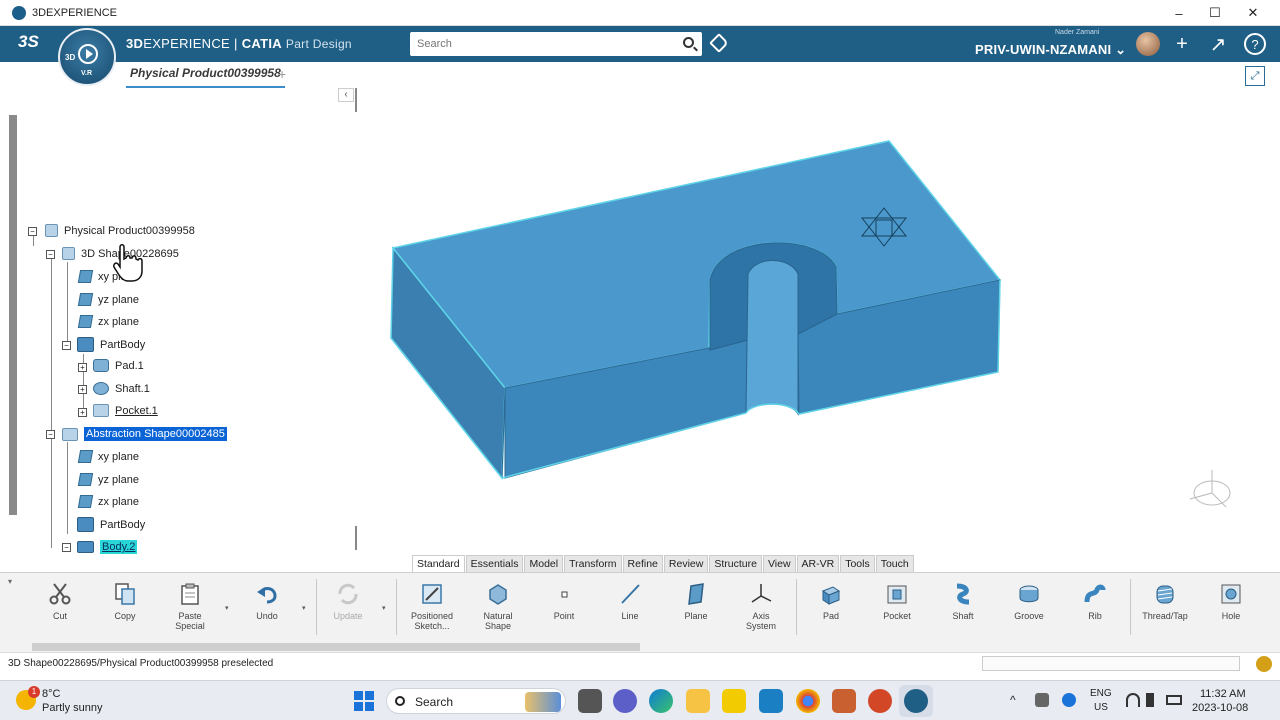 The height and width of the screenshot is (720, 1280). What do you see at coordinates (1253, 13) in the screenshot?
I see `close-button: ✕` at bounding box center [1253, 13].